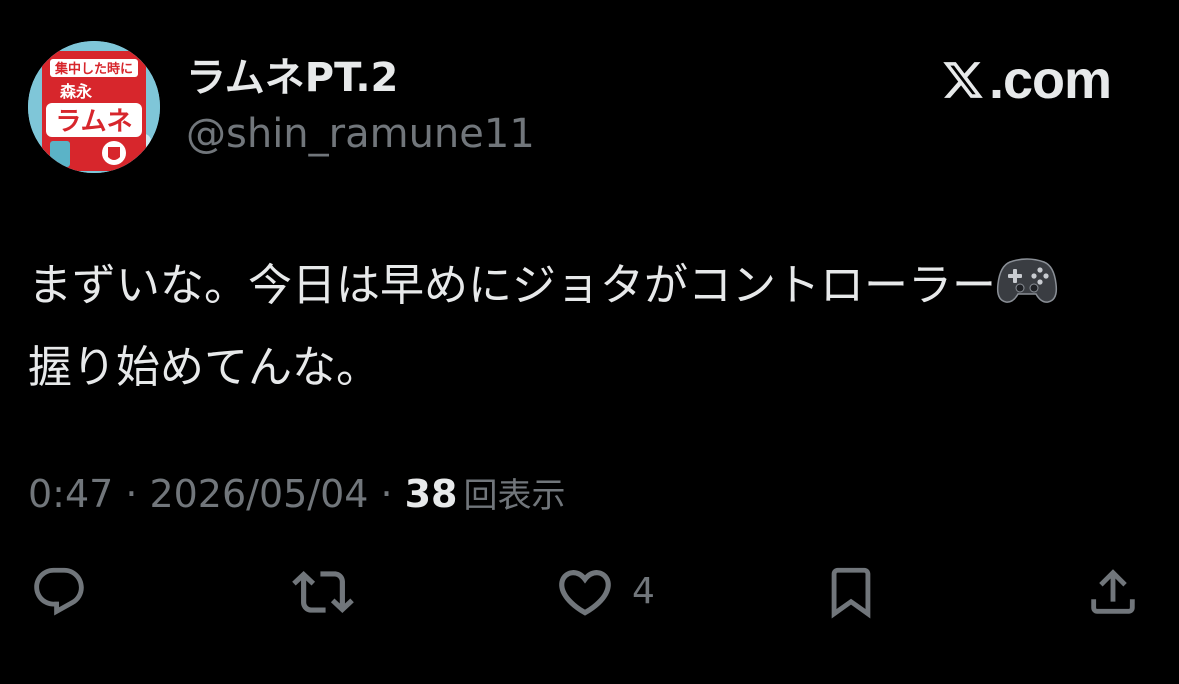 The width and height of the screenshot is (1179, 684). I want to click on share-icon, so click(1113, 591).